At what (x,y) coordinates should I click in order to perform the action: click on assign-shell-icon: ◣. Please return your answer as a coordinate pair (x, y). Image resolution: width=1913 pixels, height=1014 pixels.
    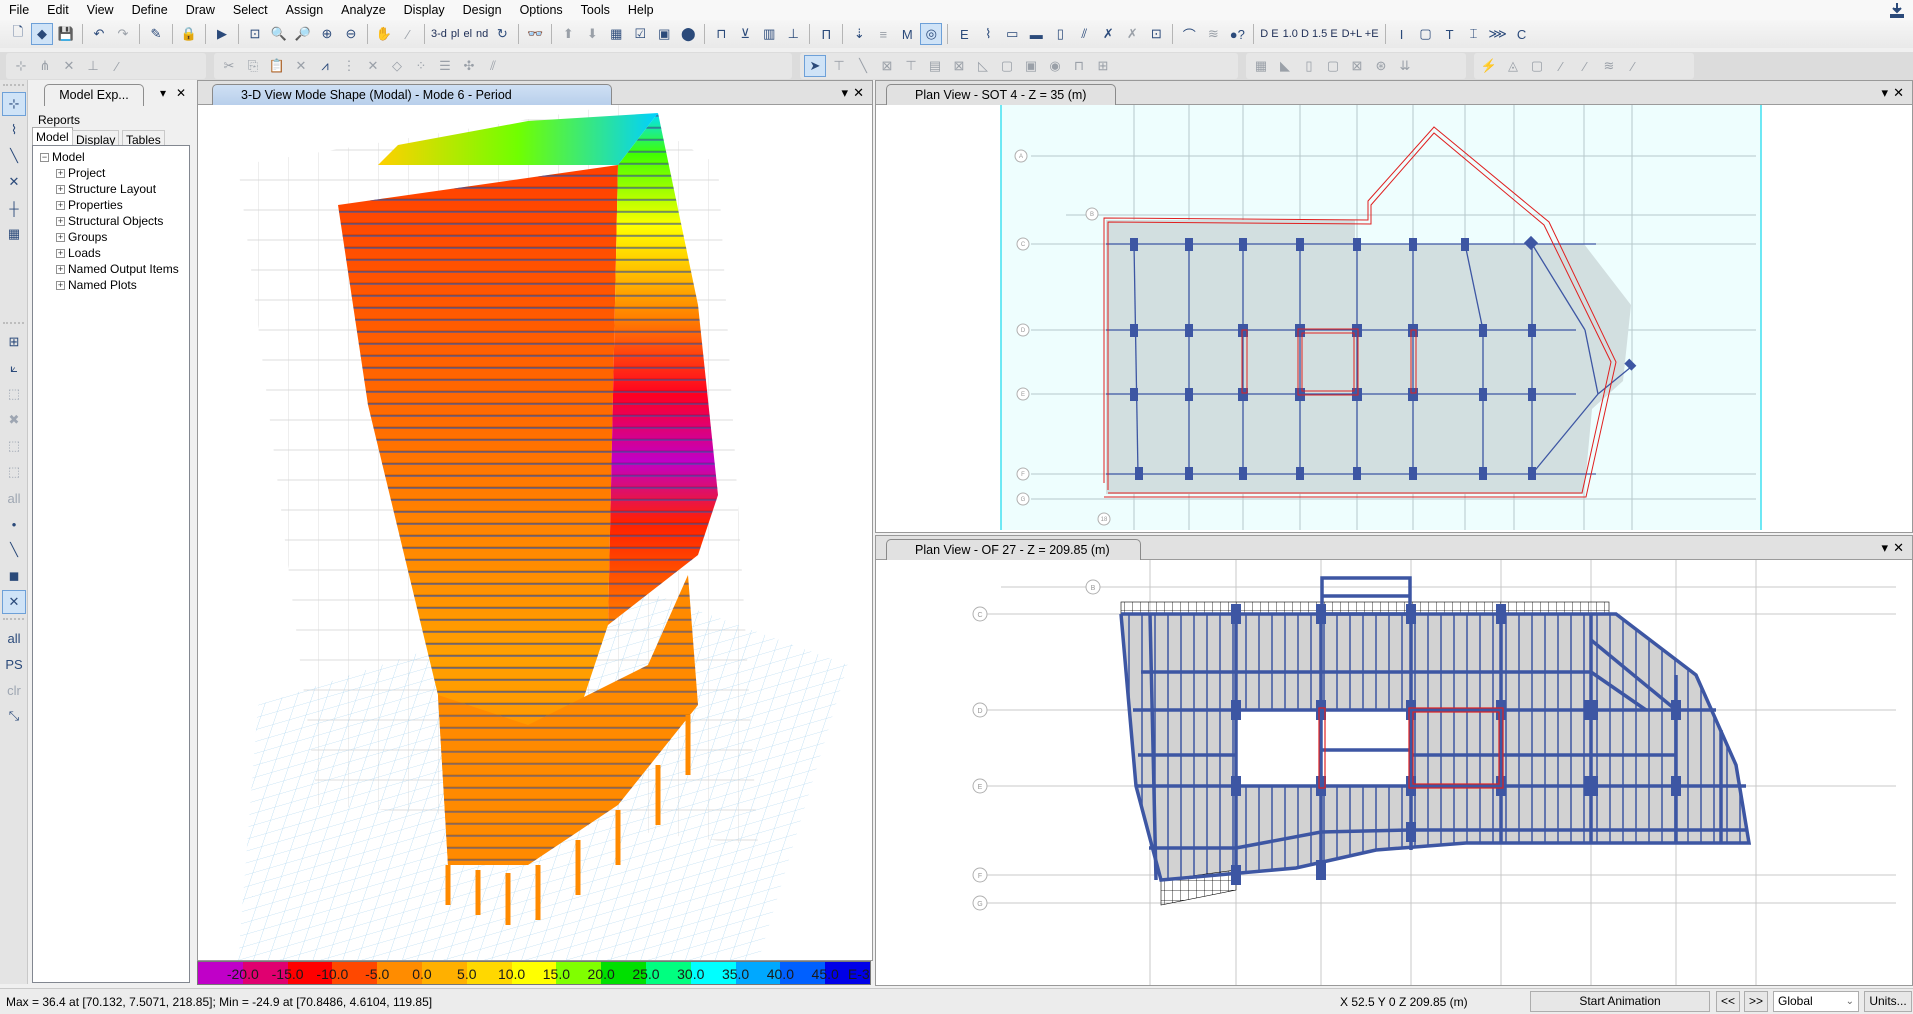
    Looking at the image, I should click on (1285, 66).